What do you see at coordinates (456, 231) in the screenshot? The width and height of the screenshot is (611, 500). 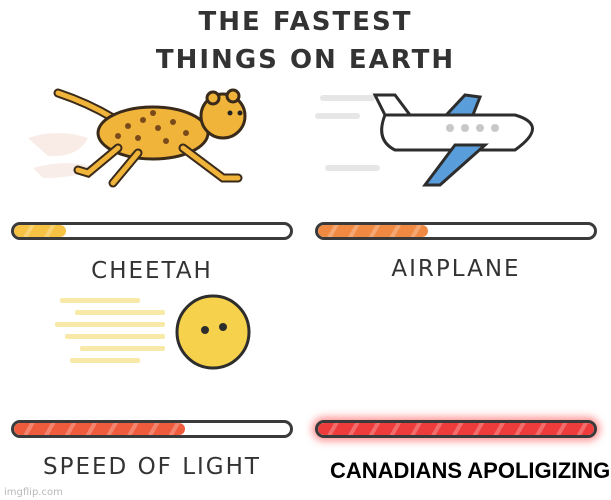 I see `speed-bar-airplane` at bounding box center [456, 231].